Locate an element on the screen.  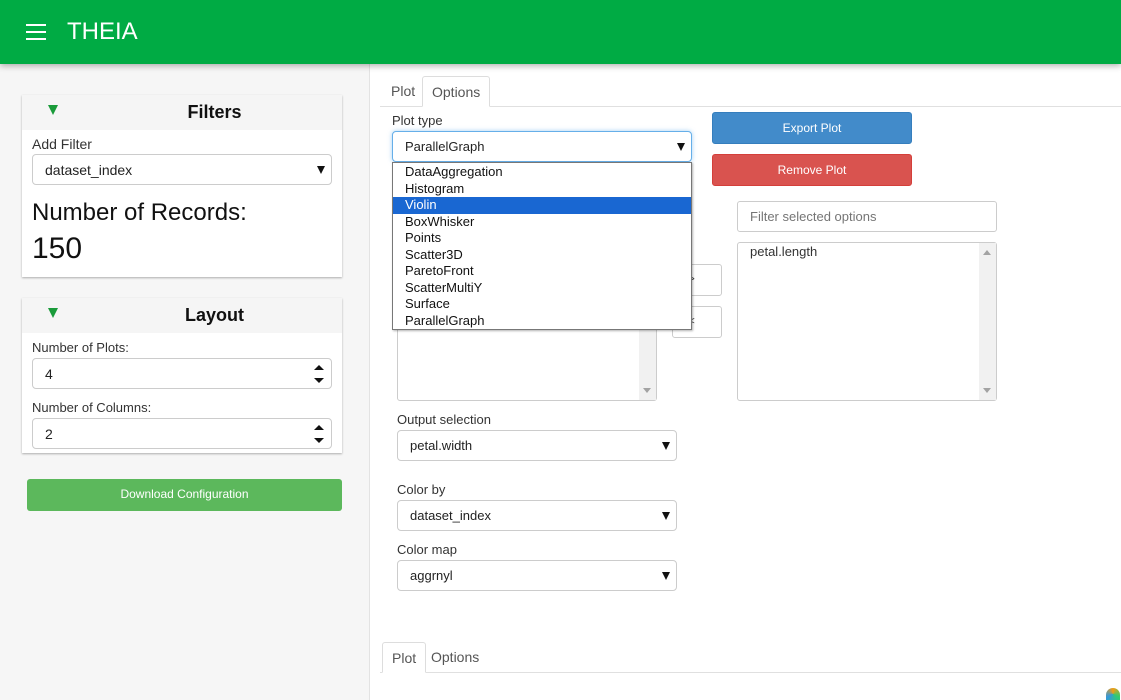
dropdown-option: Histogram is located at coordinates (542, 189).